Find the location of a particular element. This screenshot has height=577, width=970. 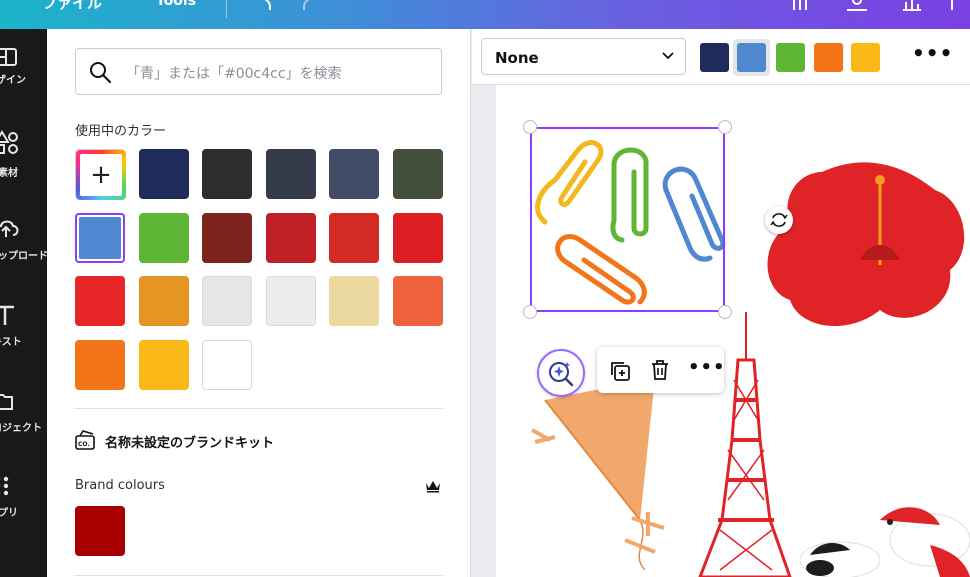

selection-frame is located at coordinates (627, 219).